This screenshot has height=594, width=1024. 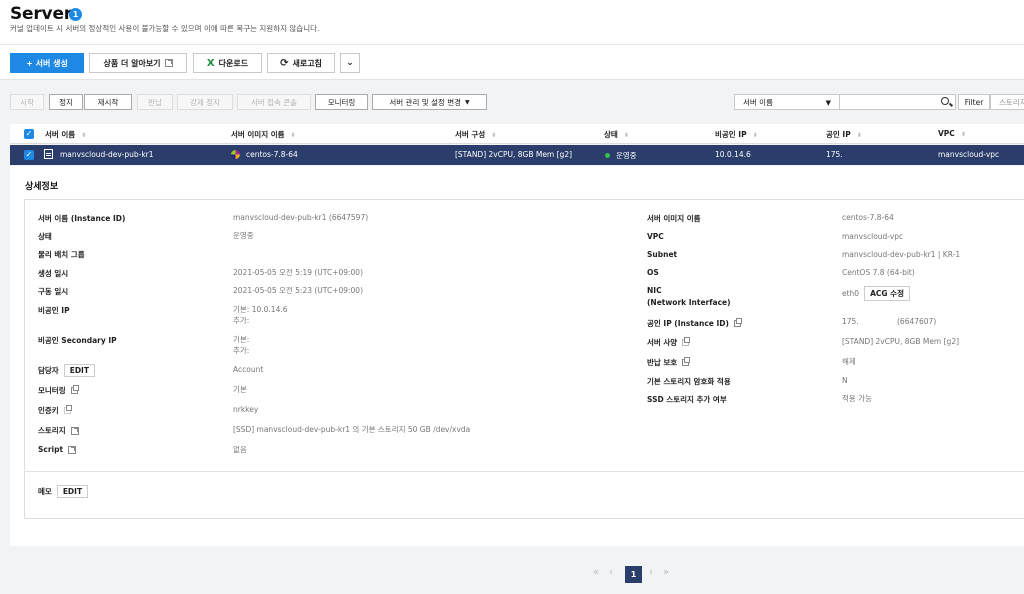 What do you see at coordinates (29, 155) in the screenshot?
I see `row-checkbox: ✓` at bounding box center [29, 155].